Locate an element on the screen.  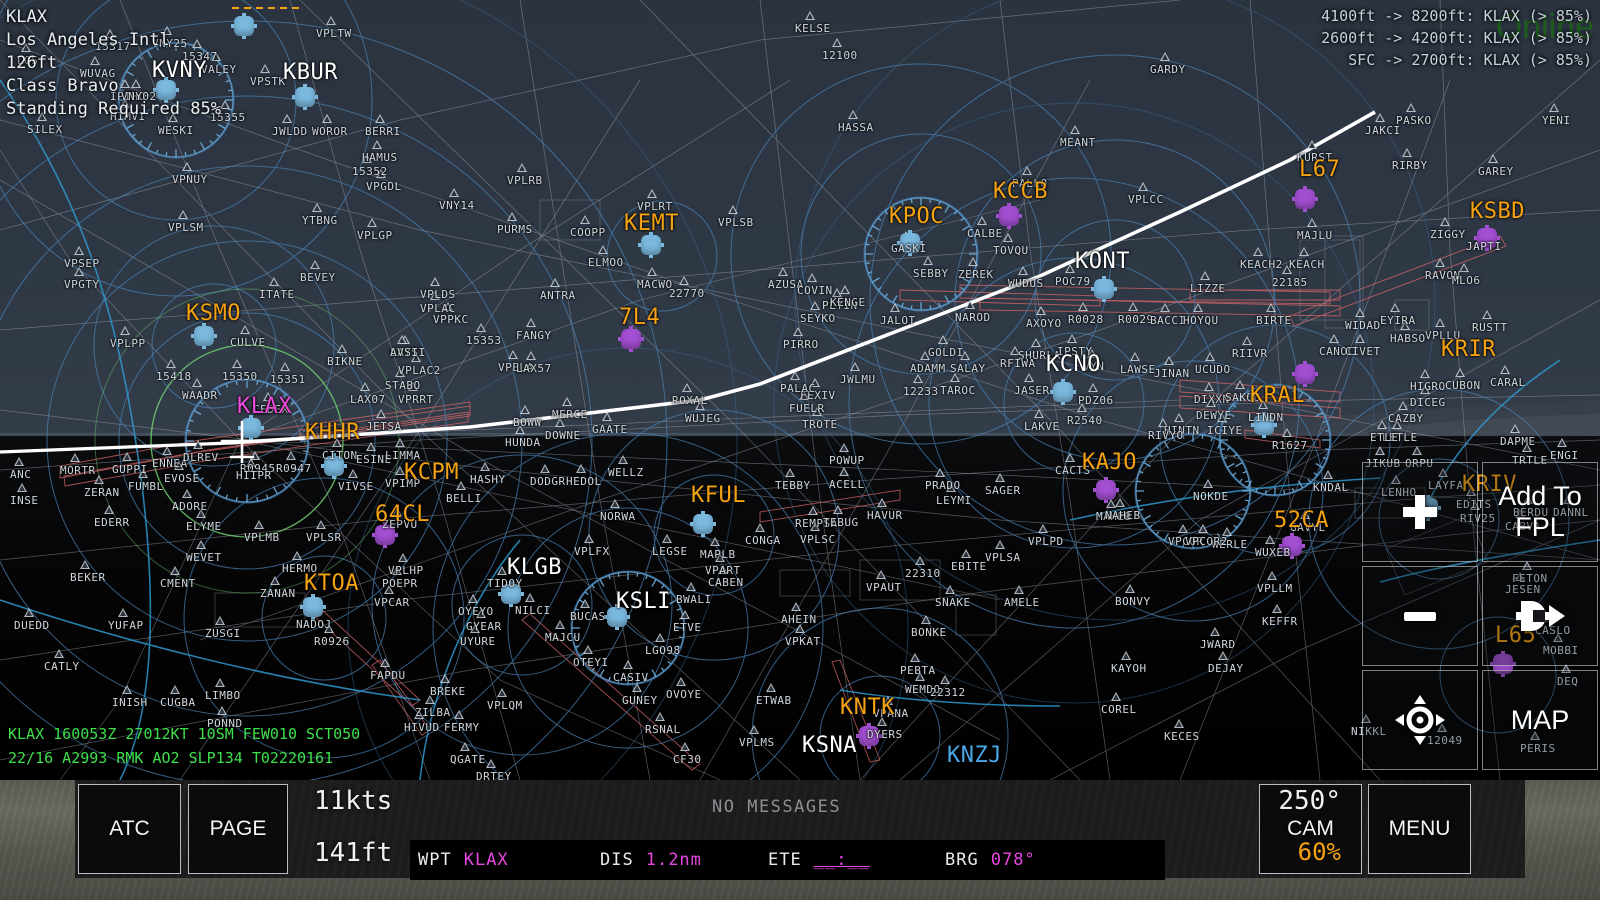
zoom-out-button is located at coordinates (1420, 616).